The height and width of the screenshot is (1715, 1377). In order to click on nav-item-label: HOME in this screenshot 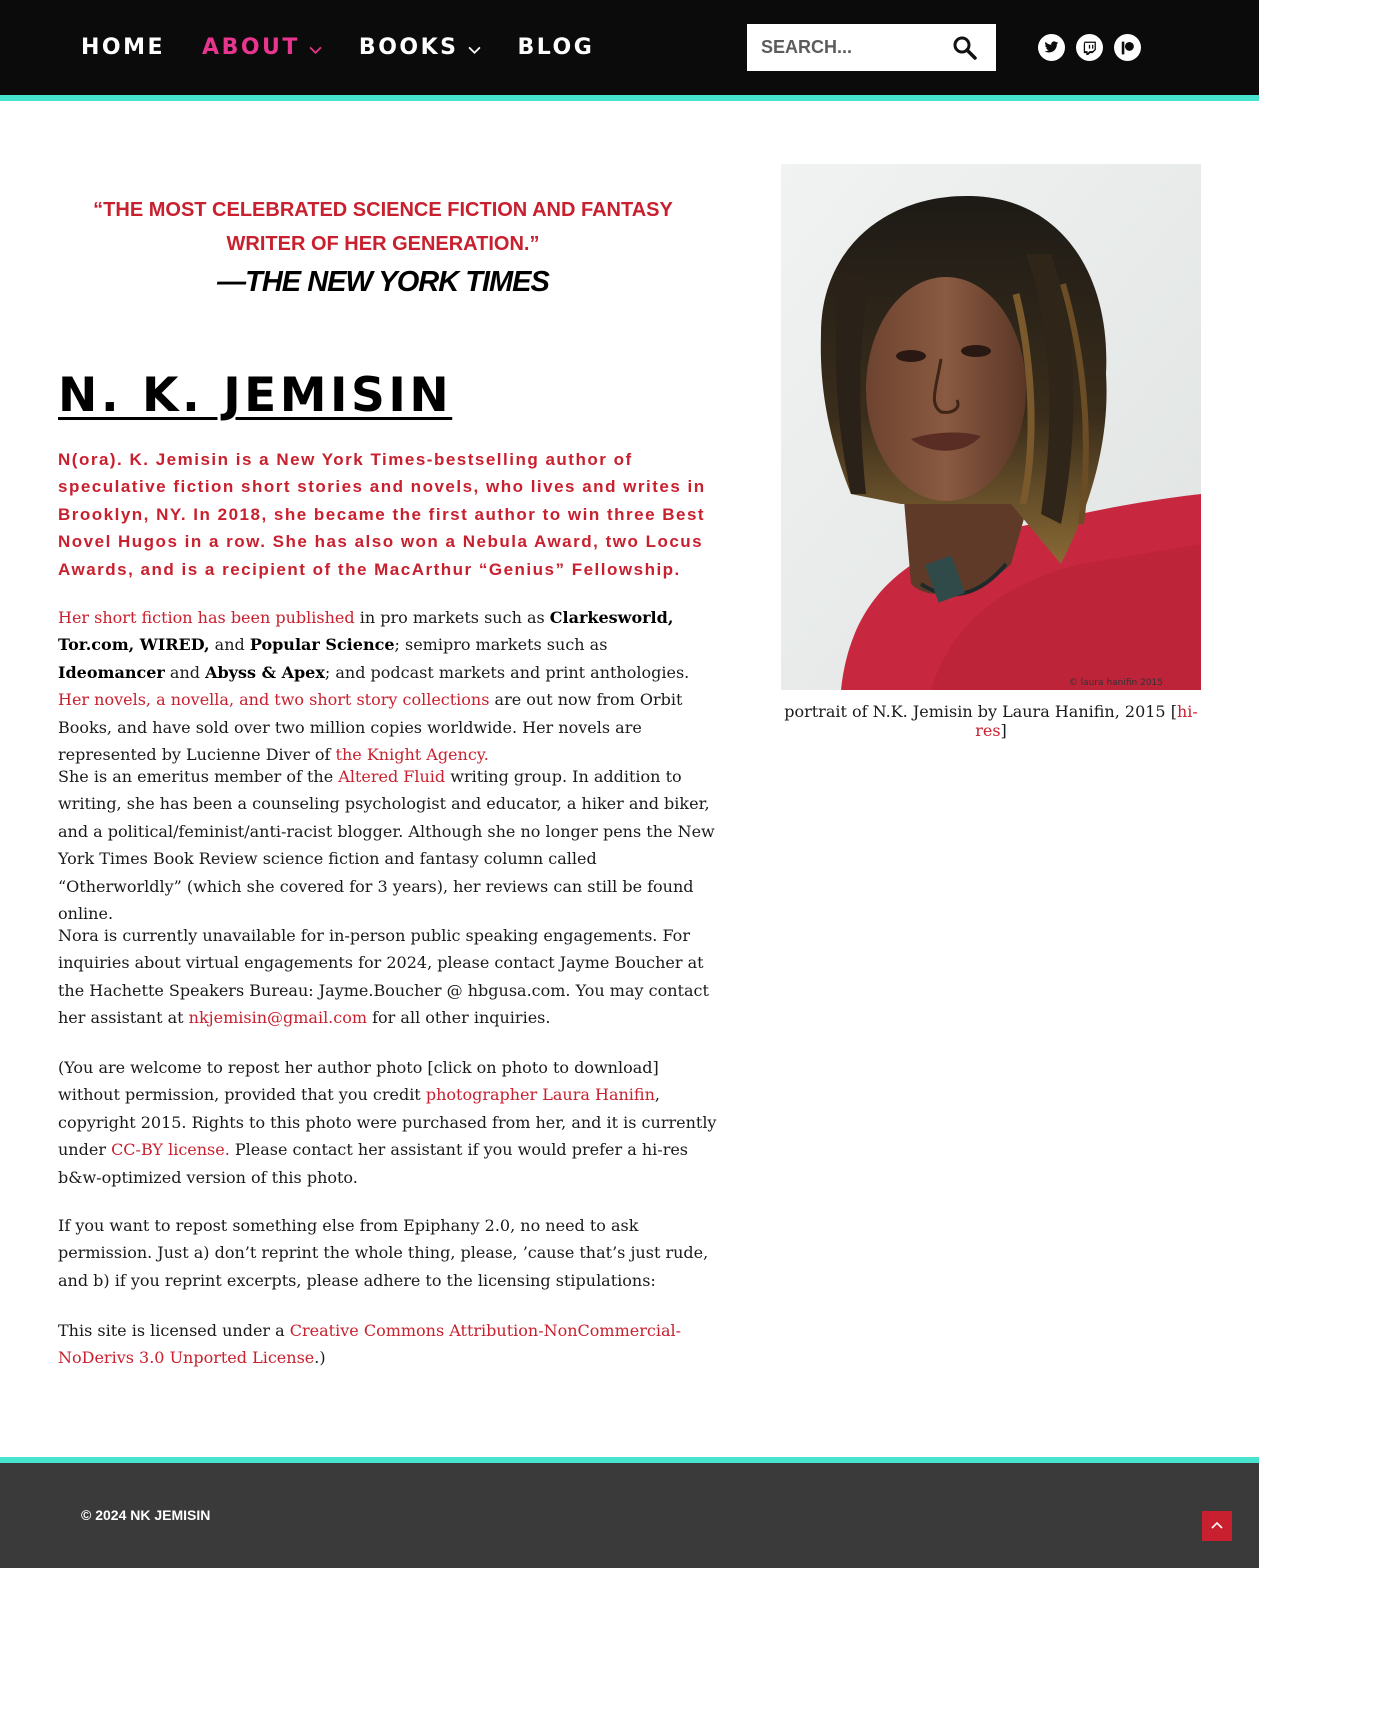, I will do `click(123, 47)`.